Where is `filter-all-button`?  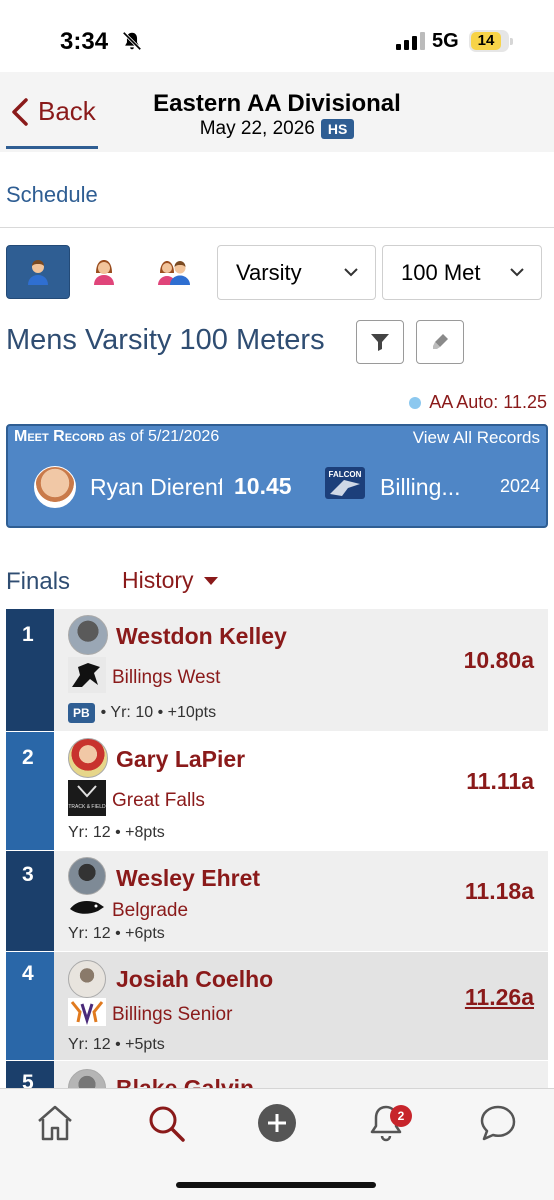 filter-all-button is located at coordinates (174, 272).